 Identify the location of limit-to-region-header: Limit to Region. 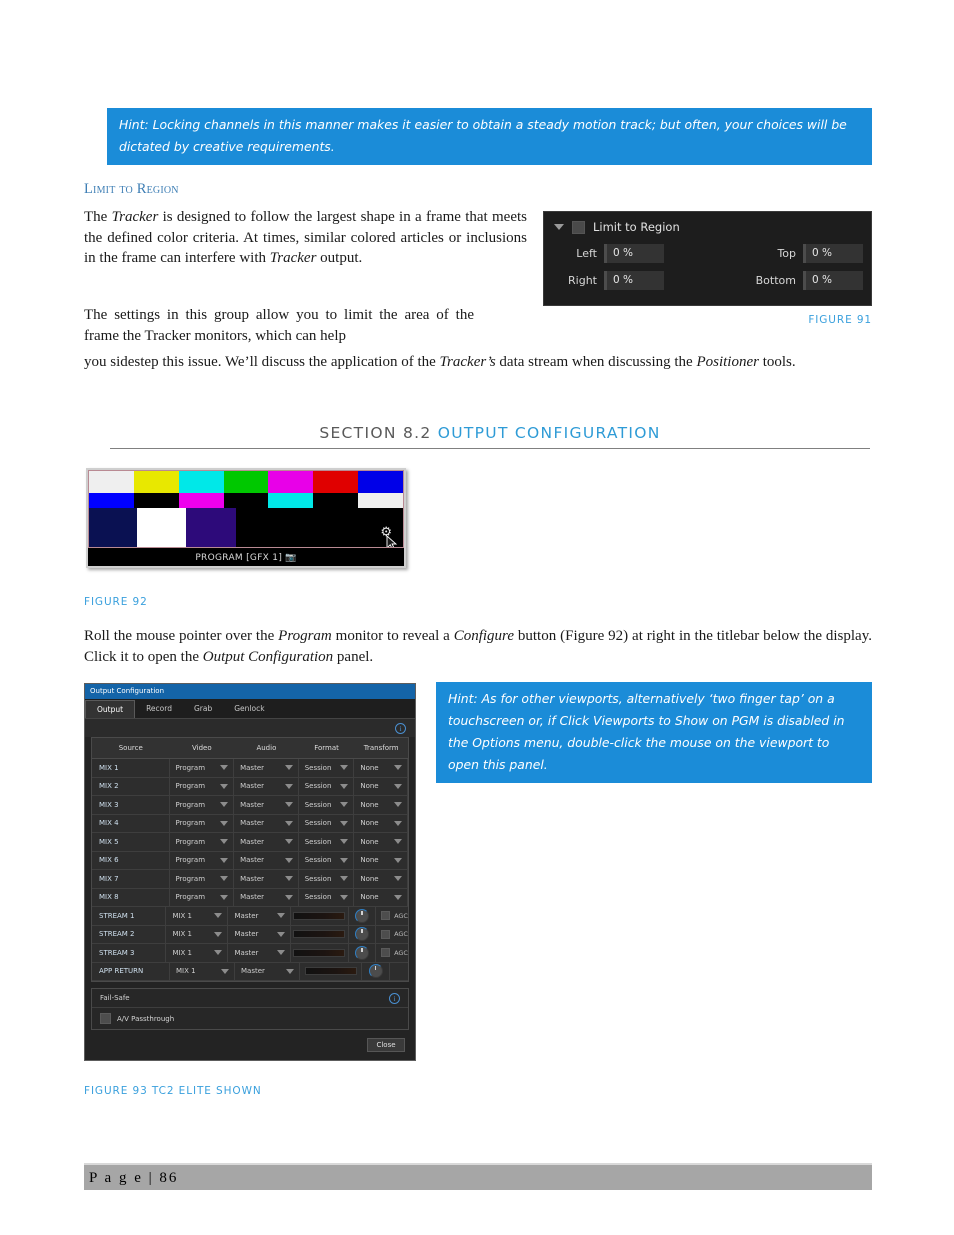
(707, 227).